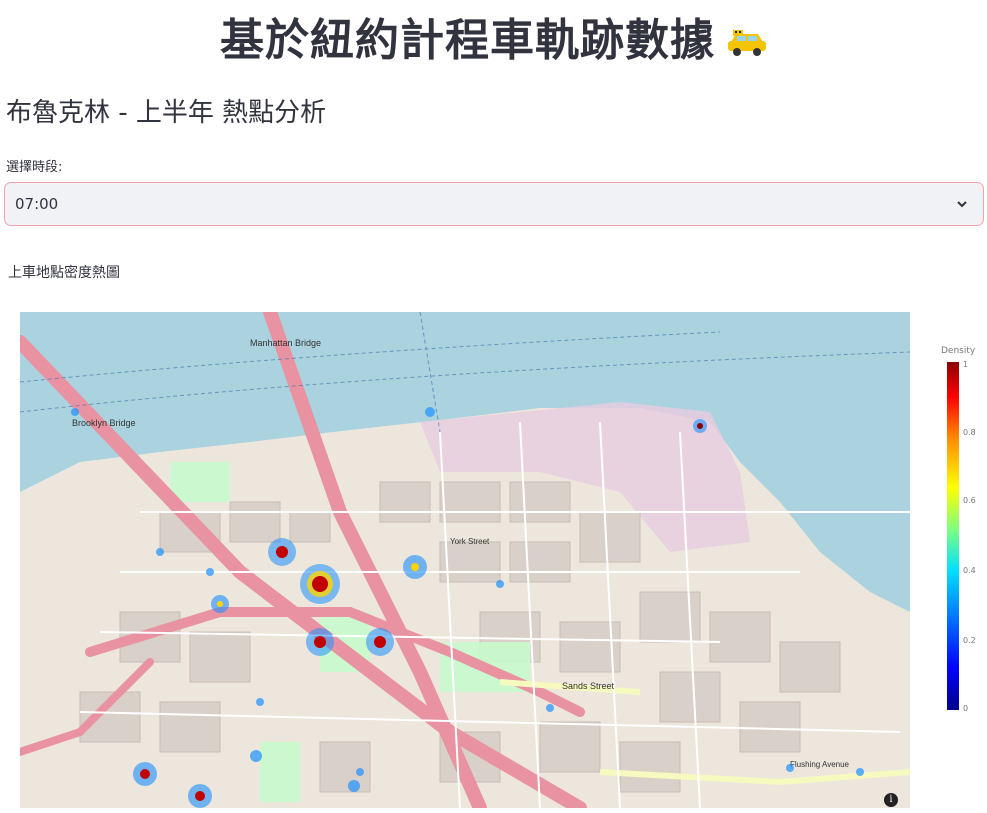 This screenshot has width=987, height=813. I want to click on colorbar-tick: 0, so click(966, 708).